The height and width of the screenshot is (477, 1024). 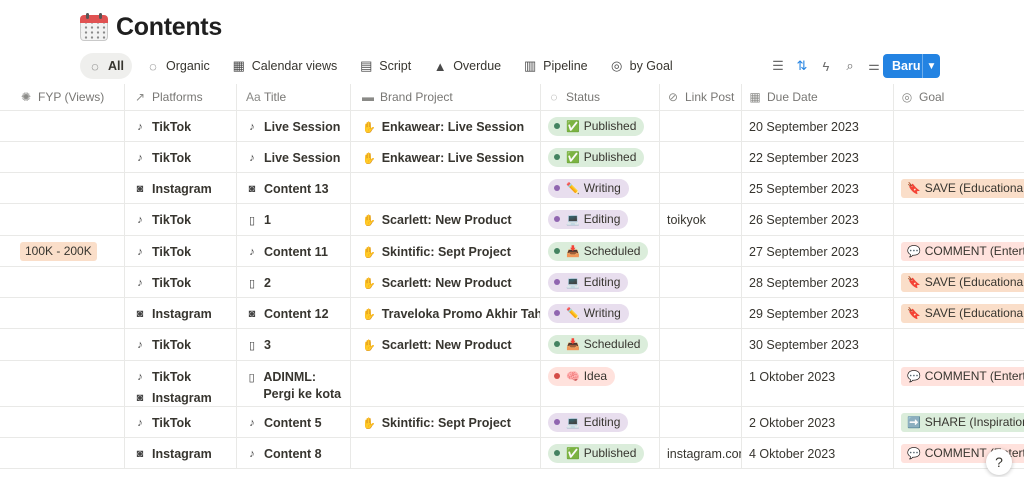 I want to click on column-header-brand-project: ▬ Brand Project, so click(x=445, y=97).